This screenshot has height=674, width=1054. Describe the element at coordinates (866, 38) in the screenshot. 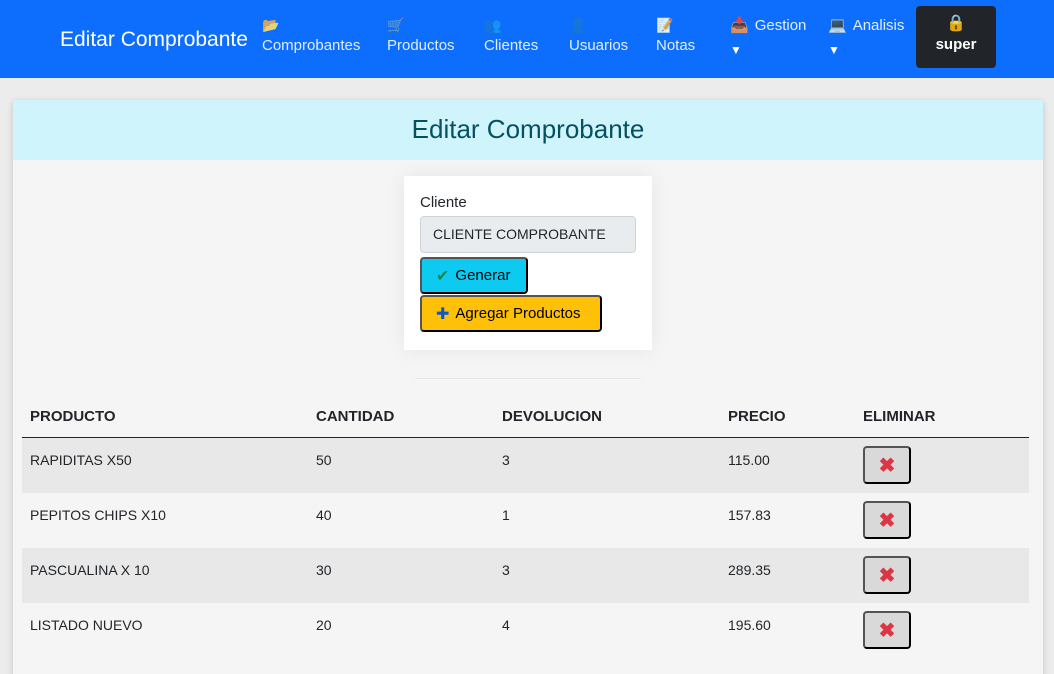

I see `nav-analisis-dropdown: 💻 Analisis ▼` at that location.